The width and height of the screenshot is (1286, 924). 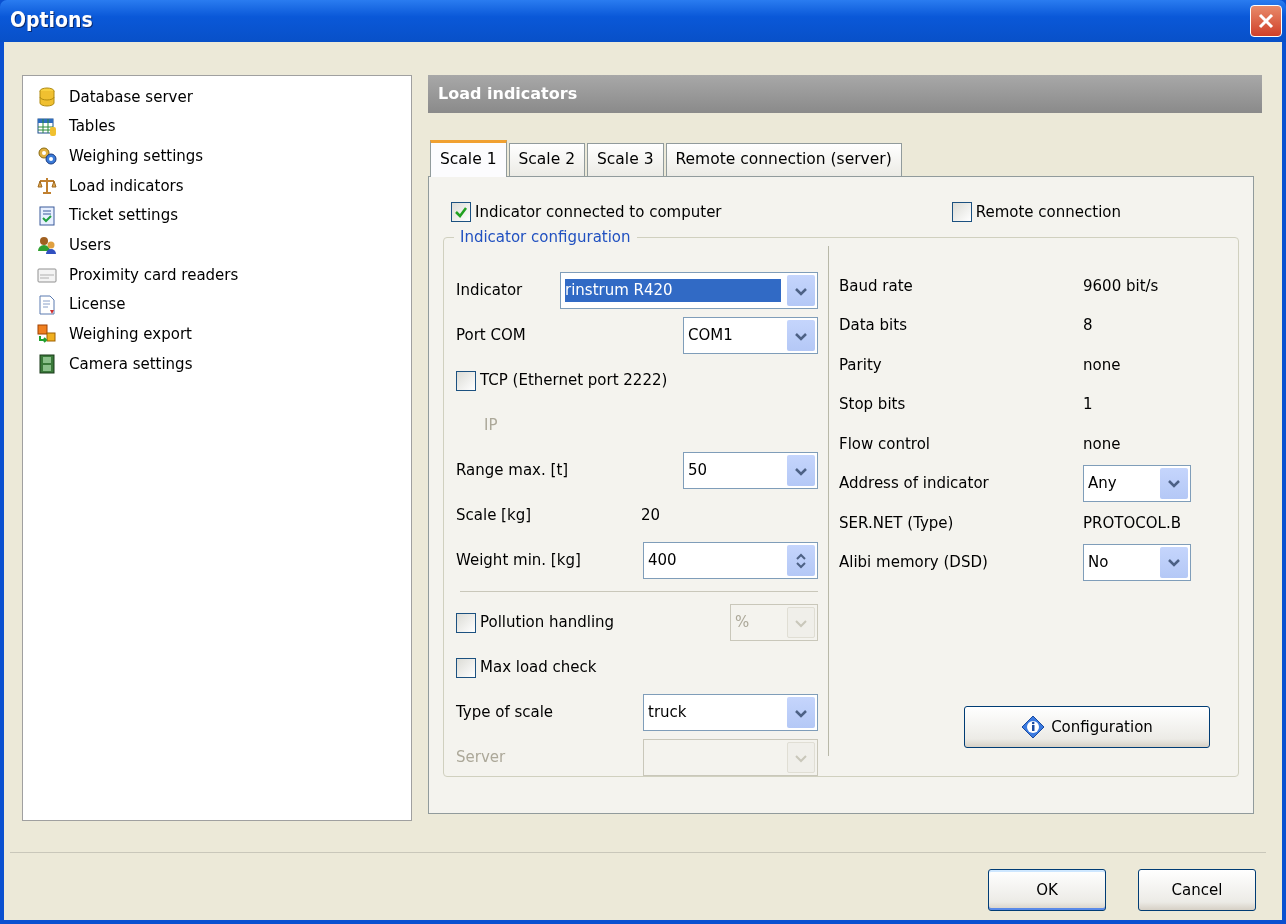 I want to click on configuration-button: Configuration, so click(x=1087, y=727).